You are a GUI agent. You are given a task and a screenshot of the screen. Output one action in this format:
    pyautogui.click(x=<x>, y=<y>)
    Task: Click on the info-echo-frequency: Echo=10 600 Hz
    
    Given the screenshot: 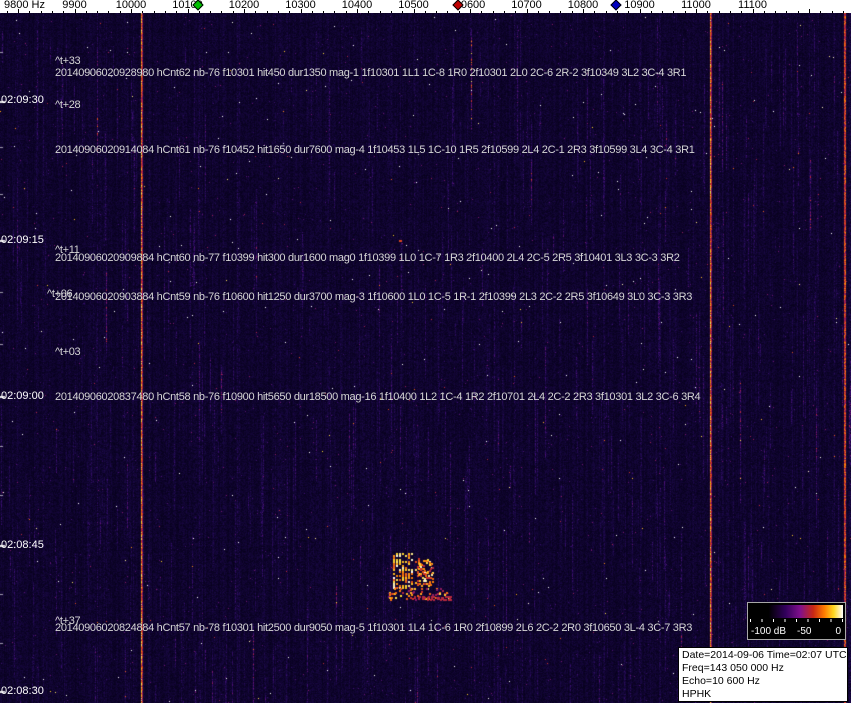 What is the action you would take?
    pyautogui.click(x=721, y=681)
    